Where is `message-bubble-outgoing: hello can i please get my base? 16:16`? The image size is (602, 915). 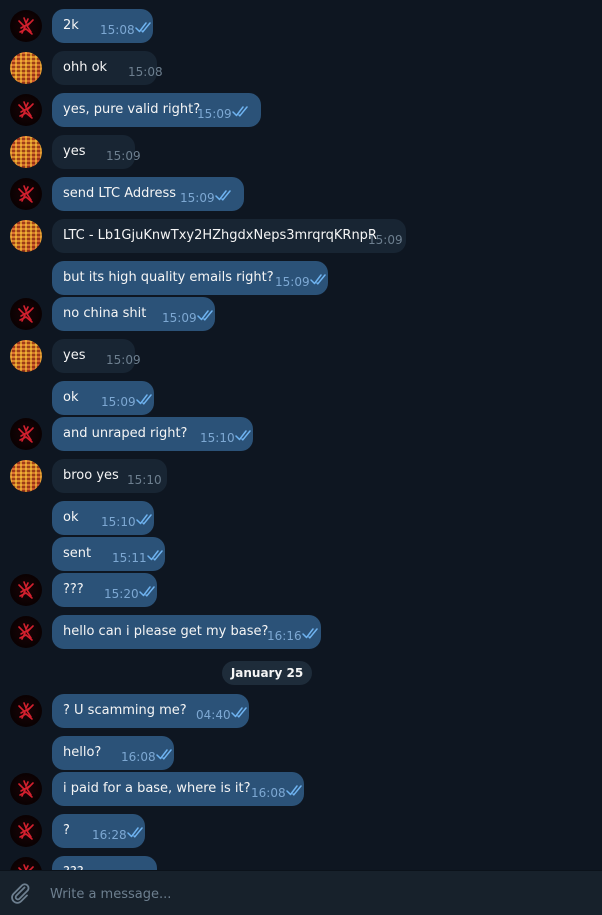
message-bubble-outgoing: hello can i please get my base? 16:16 is located at coordinates (186, 632).